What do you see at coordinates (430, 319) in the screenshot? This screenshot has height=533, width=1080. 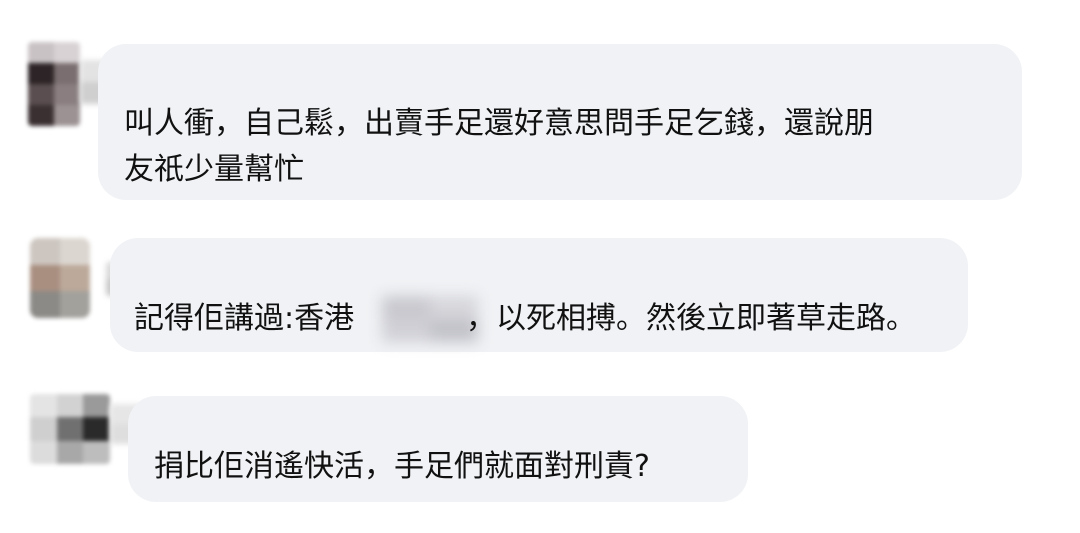 I see `comment-2-redaction` at bounding box center [430, 319].